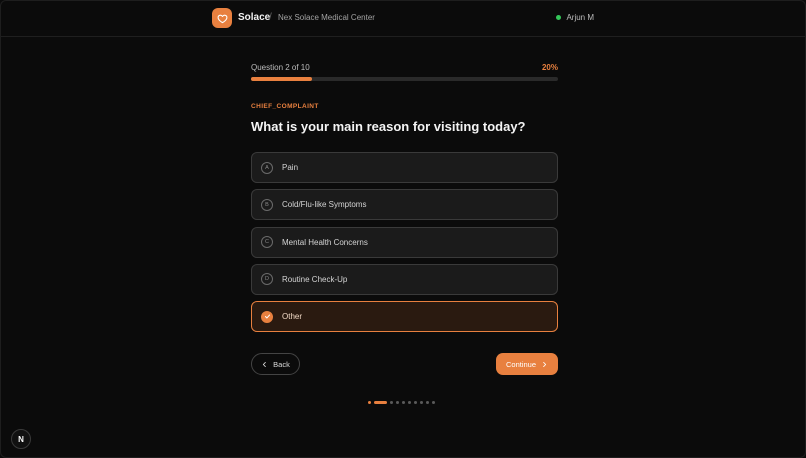 The image size is (806, 458). Describe the element at coordinates (404, 167) in the screenshot. I see `answer-option: A Pain` at that location.